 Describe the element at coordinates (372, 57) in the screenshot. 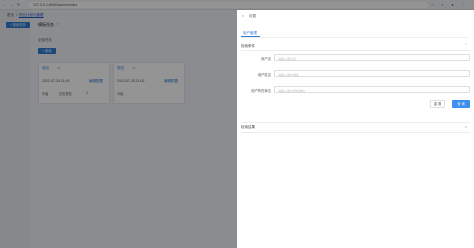

I see `username-input: 请输入用户名` at that location.